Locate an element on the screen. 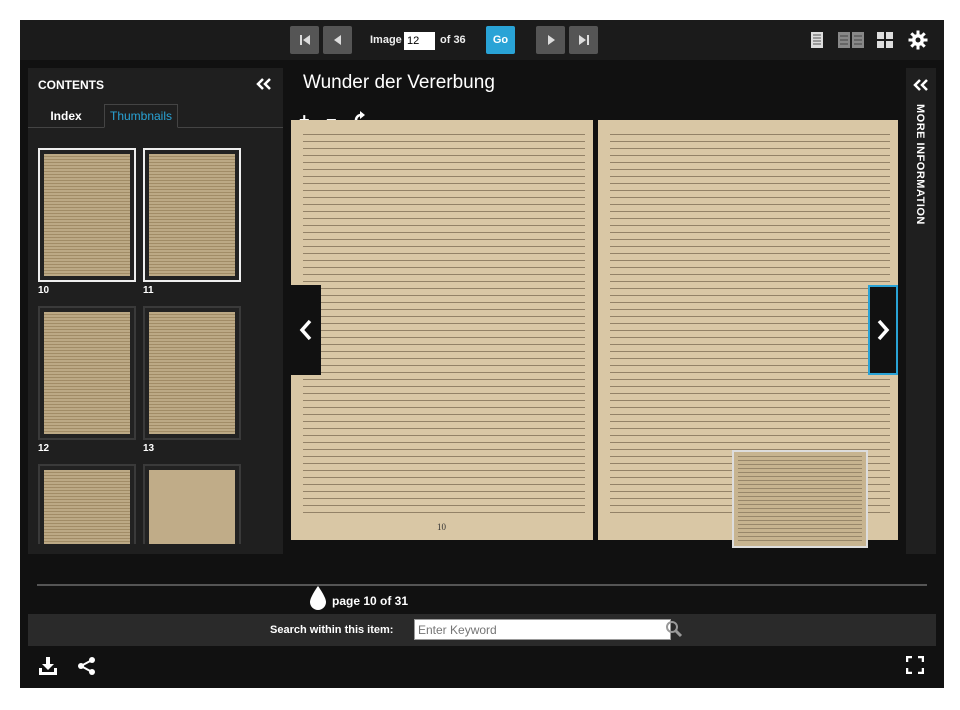  next-page-button is located at coordinates (550, 40).